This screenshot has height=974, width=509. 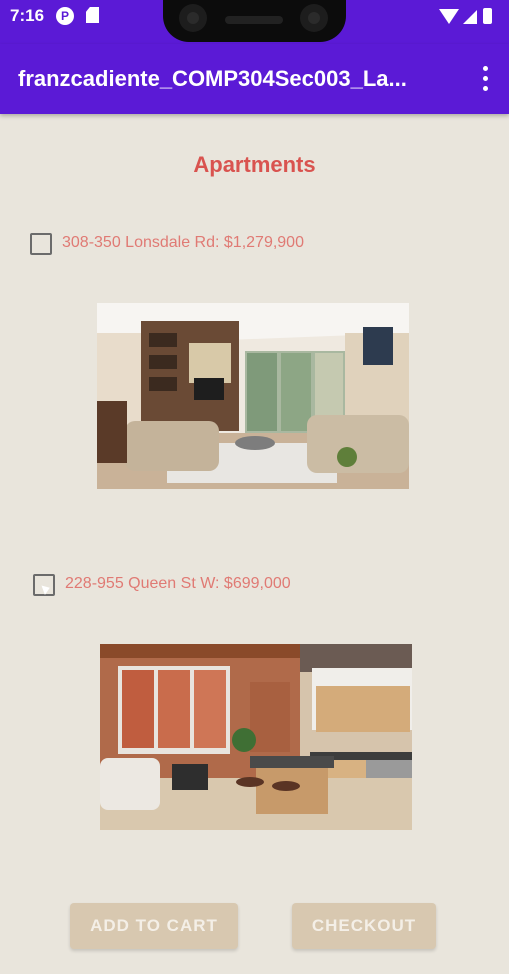 I want to click on listing-checkbox, so click(x=41, y=244).